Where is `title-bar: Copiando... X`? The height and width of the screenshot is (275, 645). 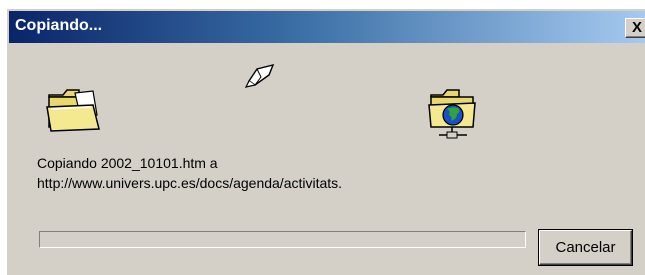 title-bar: Copiando... X is located at coordinates (327, 27).